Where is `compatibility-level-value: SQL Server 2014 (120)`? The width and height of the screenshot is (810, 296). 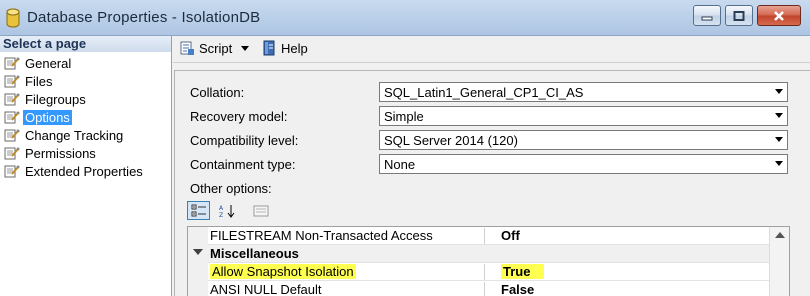
compatibility-level-value: SQL Server 2014 (120) is located at coordinates (451, 140).